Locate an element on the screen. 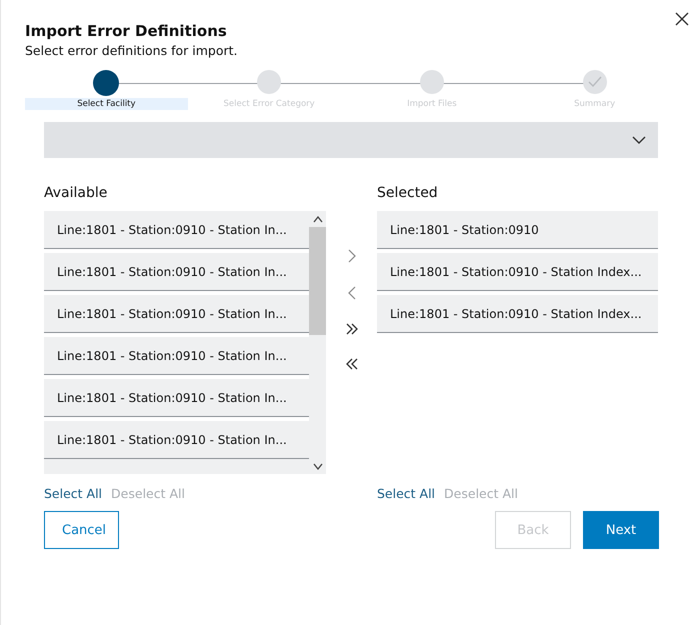 The width and height of the screenshot is (700, 625). dialog-subtitle: Select error definitions for import. is located at coordinates (131, 50).